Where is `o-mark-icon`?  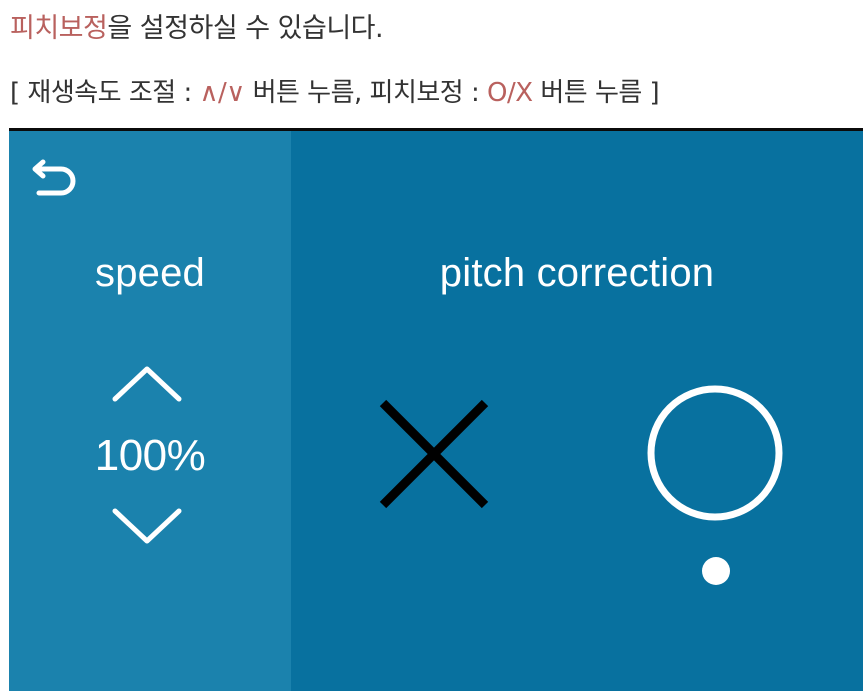
o-mark-icon is located at coordinates (715, 453).